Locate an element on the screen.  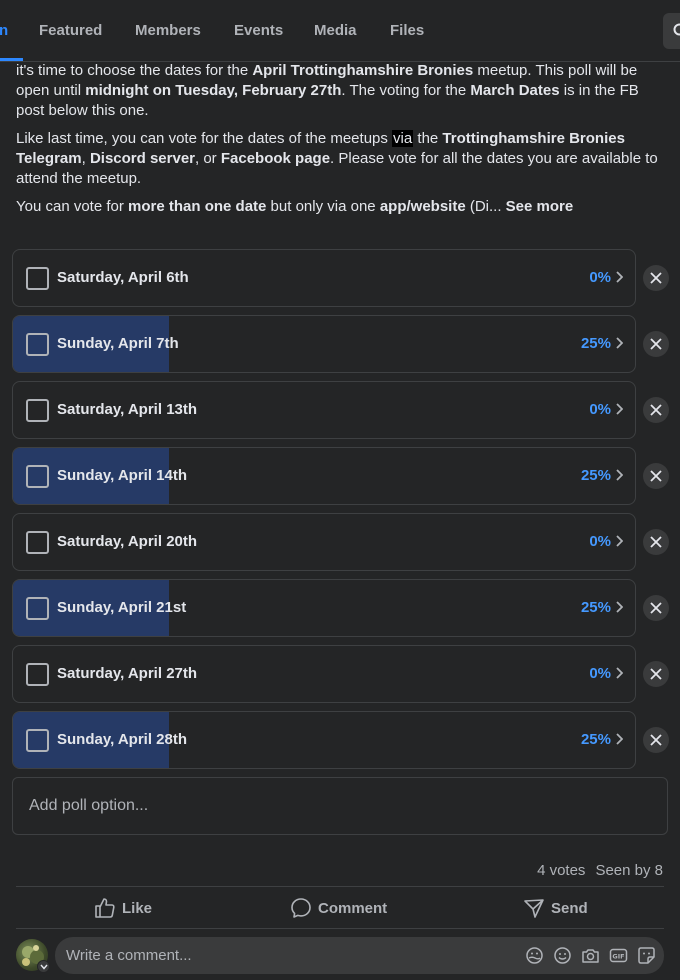
poll-option-label: Saturday, April 27th is located at coordinates (127, 673).